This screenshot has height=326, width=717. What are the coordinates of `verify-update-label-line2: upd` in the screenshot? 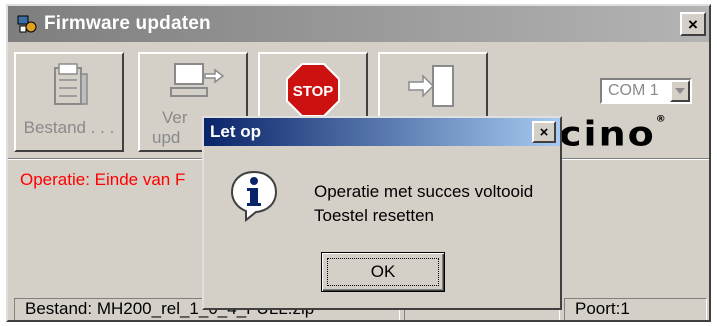 It's located at (166, 137).